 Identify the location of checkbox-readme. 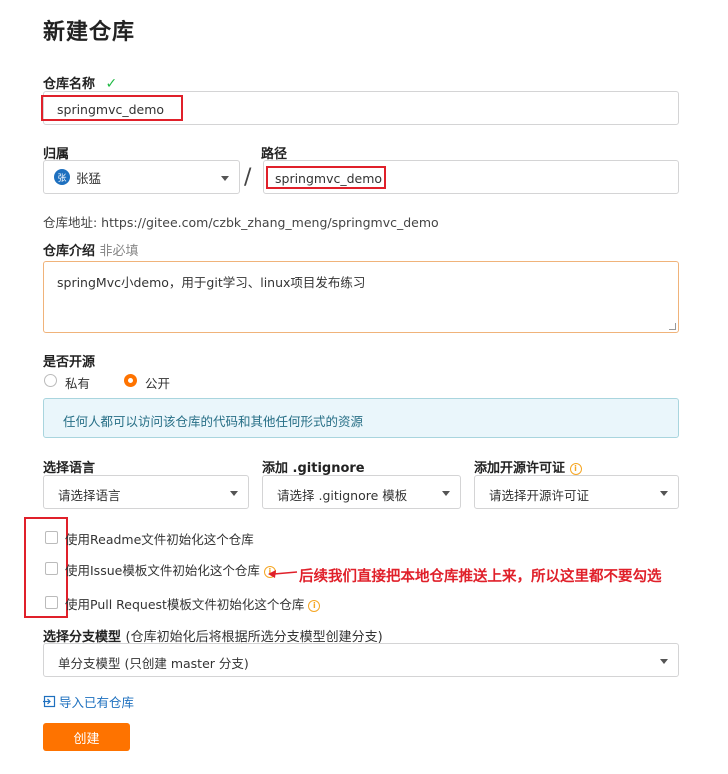
(51, 537).